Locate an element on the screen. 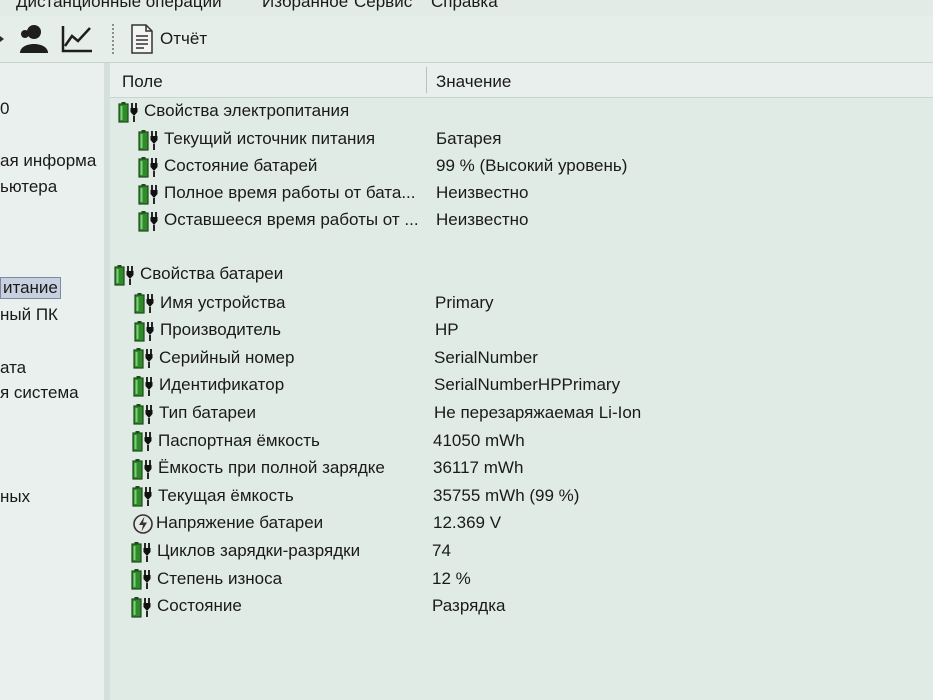 The height and width of the screenshot is (700, 933). menu-item-help: Справка is located at coordinates (464, 5).